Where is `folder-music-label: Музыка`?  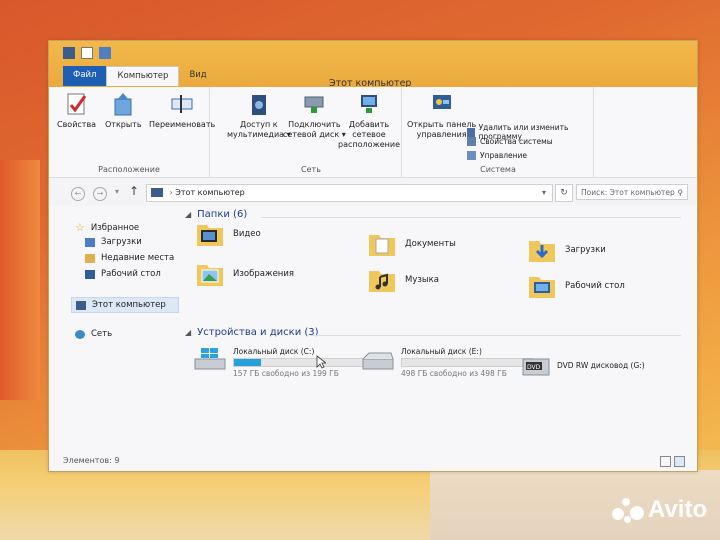
folder-music-label: Музыка is located at coordinates (422, 280).